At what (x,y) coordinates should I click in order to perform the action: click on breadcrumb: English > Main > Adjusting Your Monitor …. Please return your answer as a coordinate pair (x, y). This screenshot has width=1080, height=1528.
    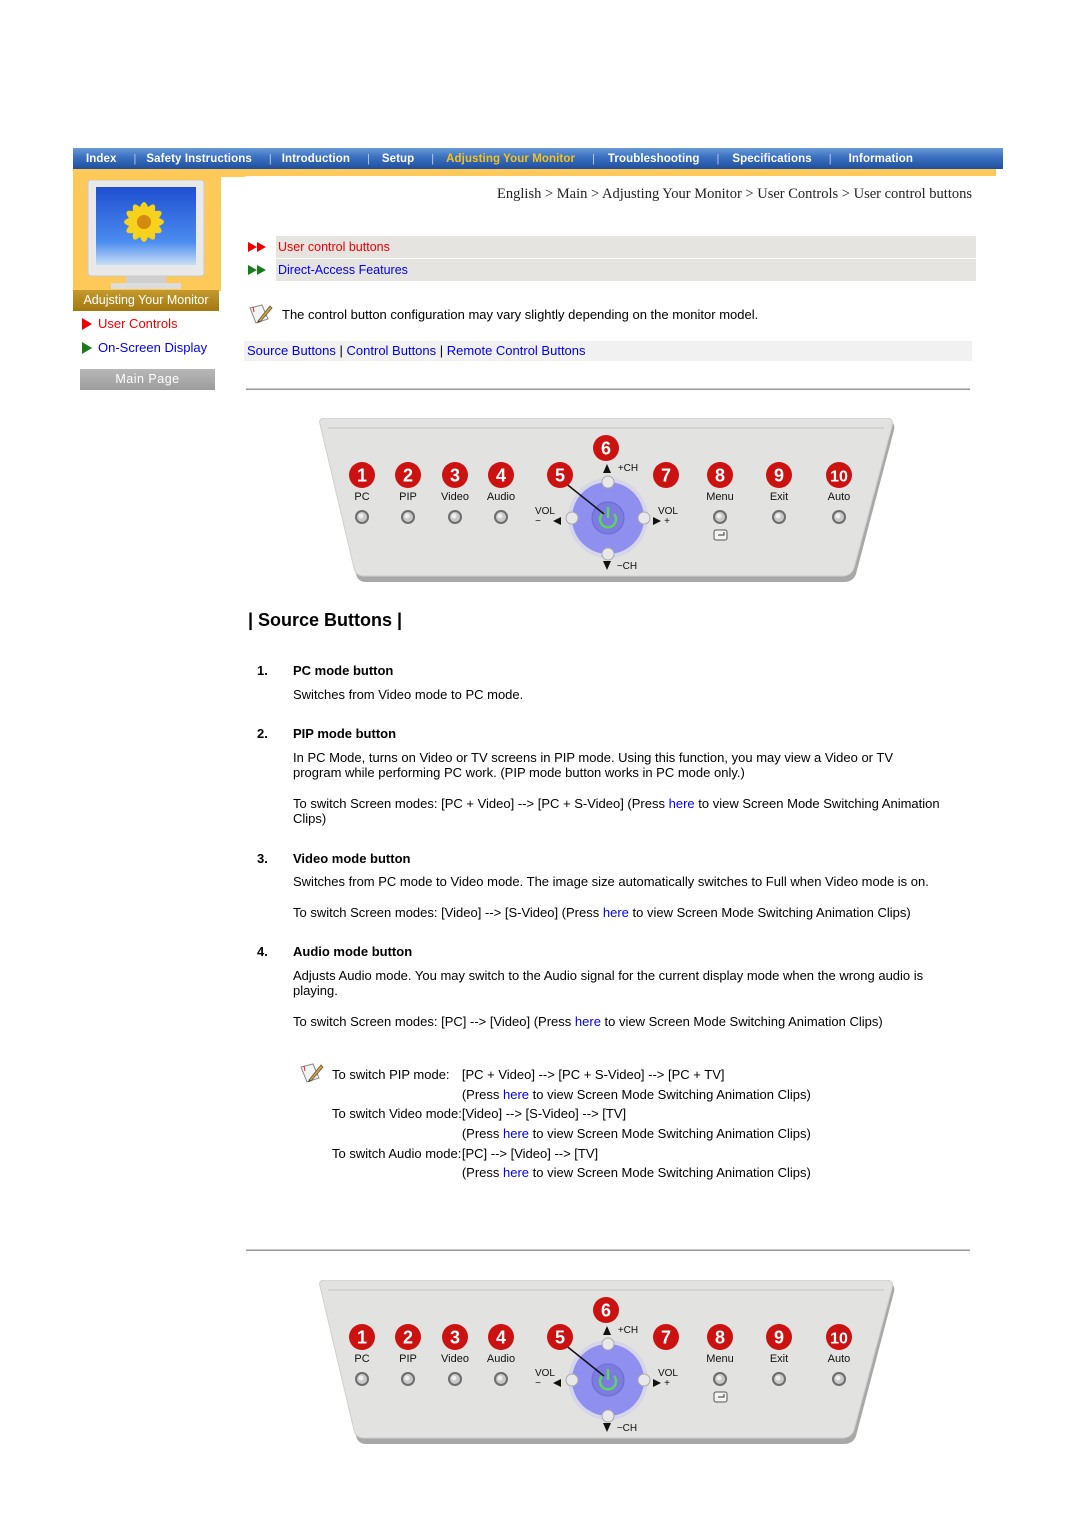
    Looking at the image, I should click on (734, 194).